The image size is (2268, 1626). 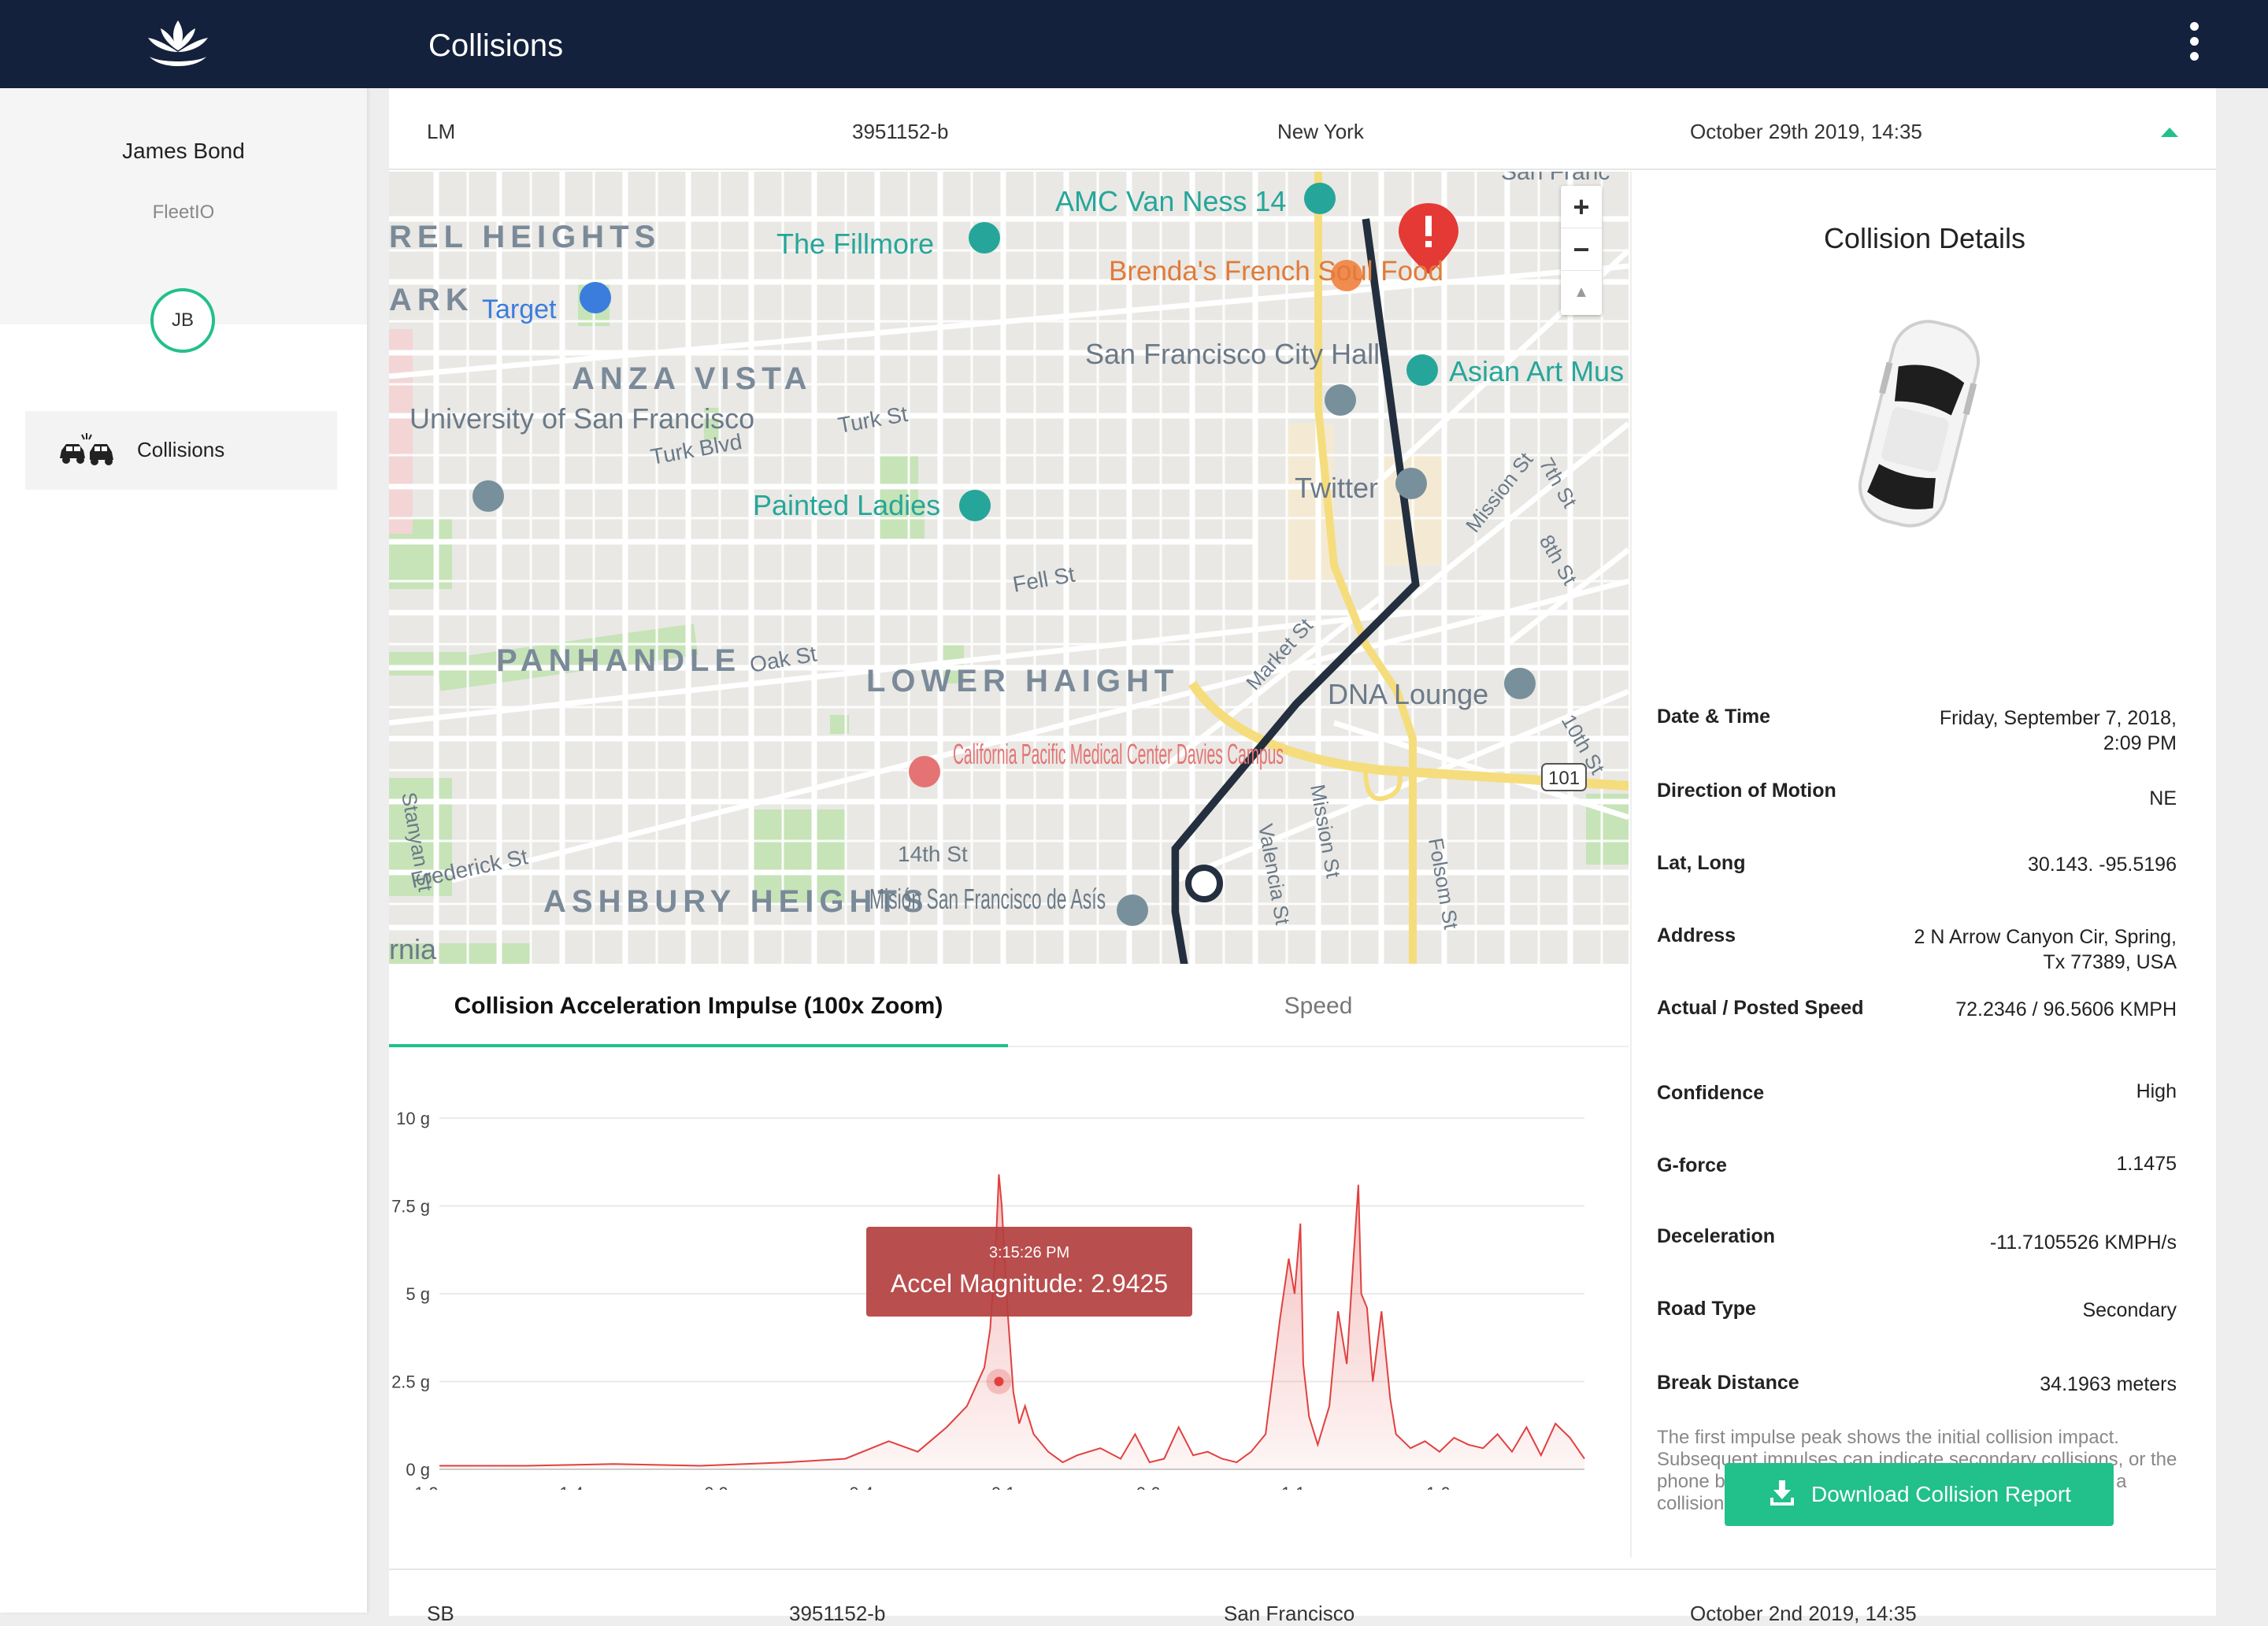 I want to click on detail-value: 1.1475, so click(x=2146, y=1164).